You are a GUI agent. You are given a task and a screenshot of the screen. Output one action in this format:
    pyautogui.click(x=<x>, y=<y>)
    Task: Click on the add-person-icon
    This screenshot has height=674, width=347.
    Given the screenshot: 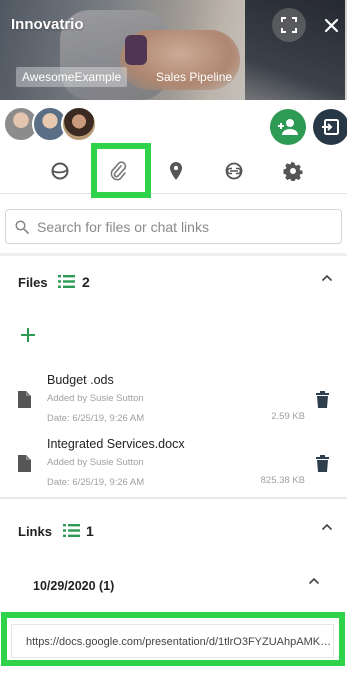 What is the action you would take?
    pyautogui.click(x=288, y=127)
    